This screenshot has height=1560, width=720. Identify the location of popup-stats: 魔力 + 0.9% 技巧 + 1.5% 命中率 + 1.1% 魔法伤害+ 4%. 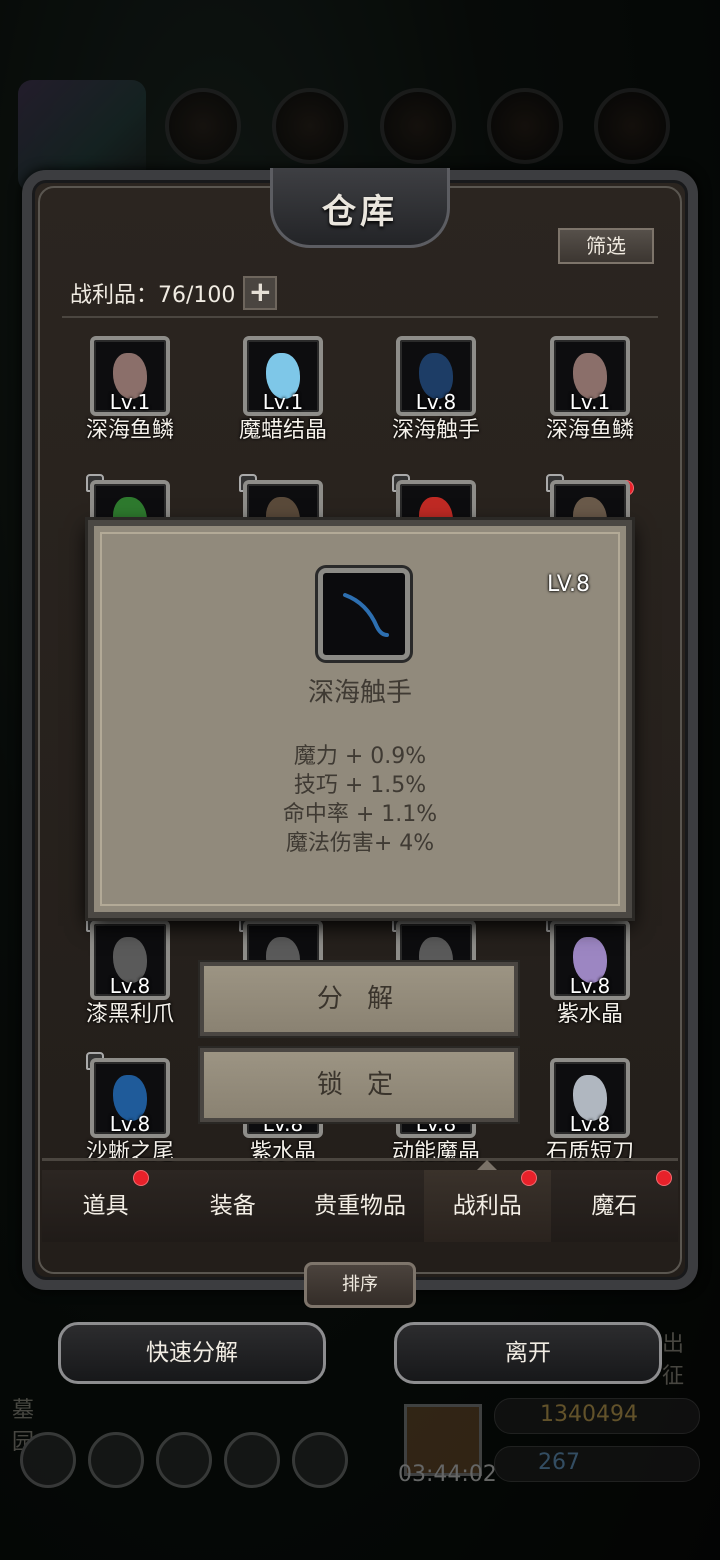
(360, 800).